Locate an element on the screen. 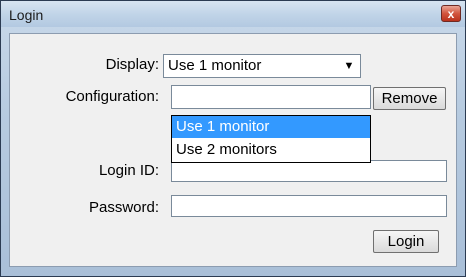  close-icon: x is located at coordinates (451, 14).